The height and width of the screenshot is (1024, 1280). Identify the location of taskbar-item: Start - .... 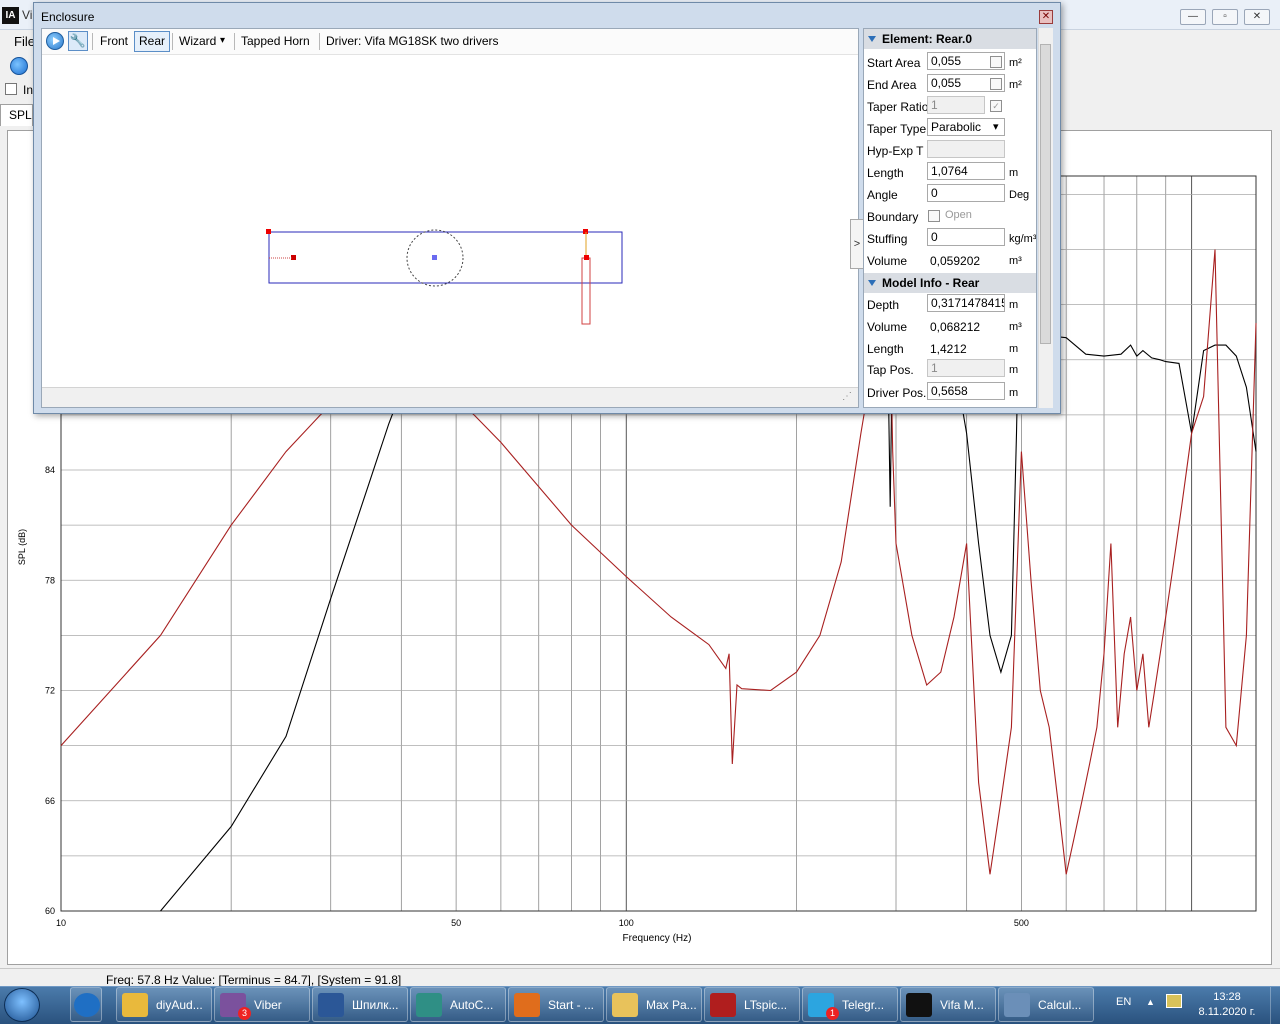
(556, 1004).